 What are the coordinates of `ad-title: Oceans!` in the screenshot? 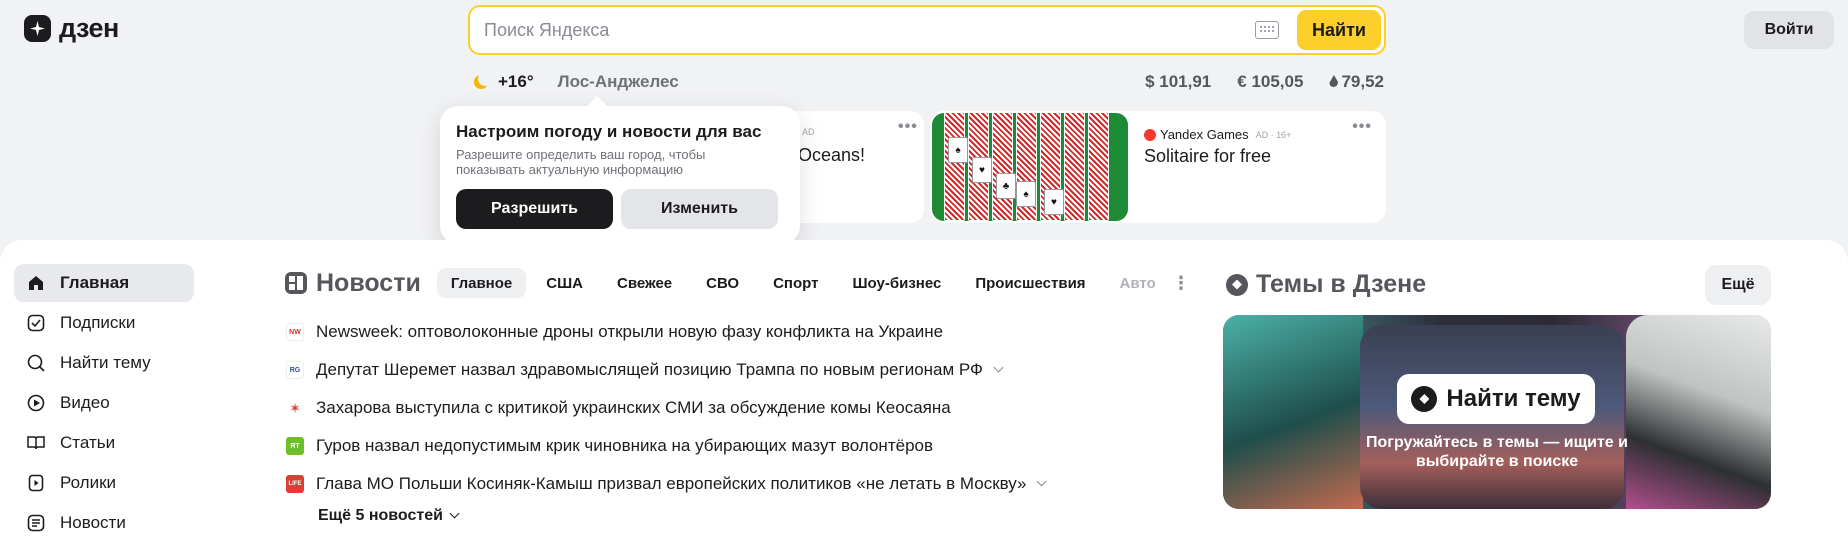 It's located at (831, 155).